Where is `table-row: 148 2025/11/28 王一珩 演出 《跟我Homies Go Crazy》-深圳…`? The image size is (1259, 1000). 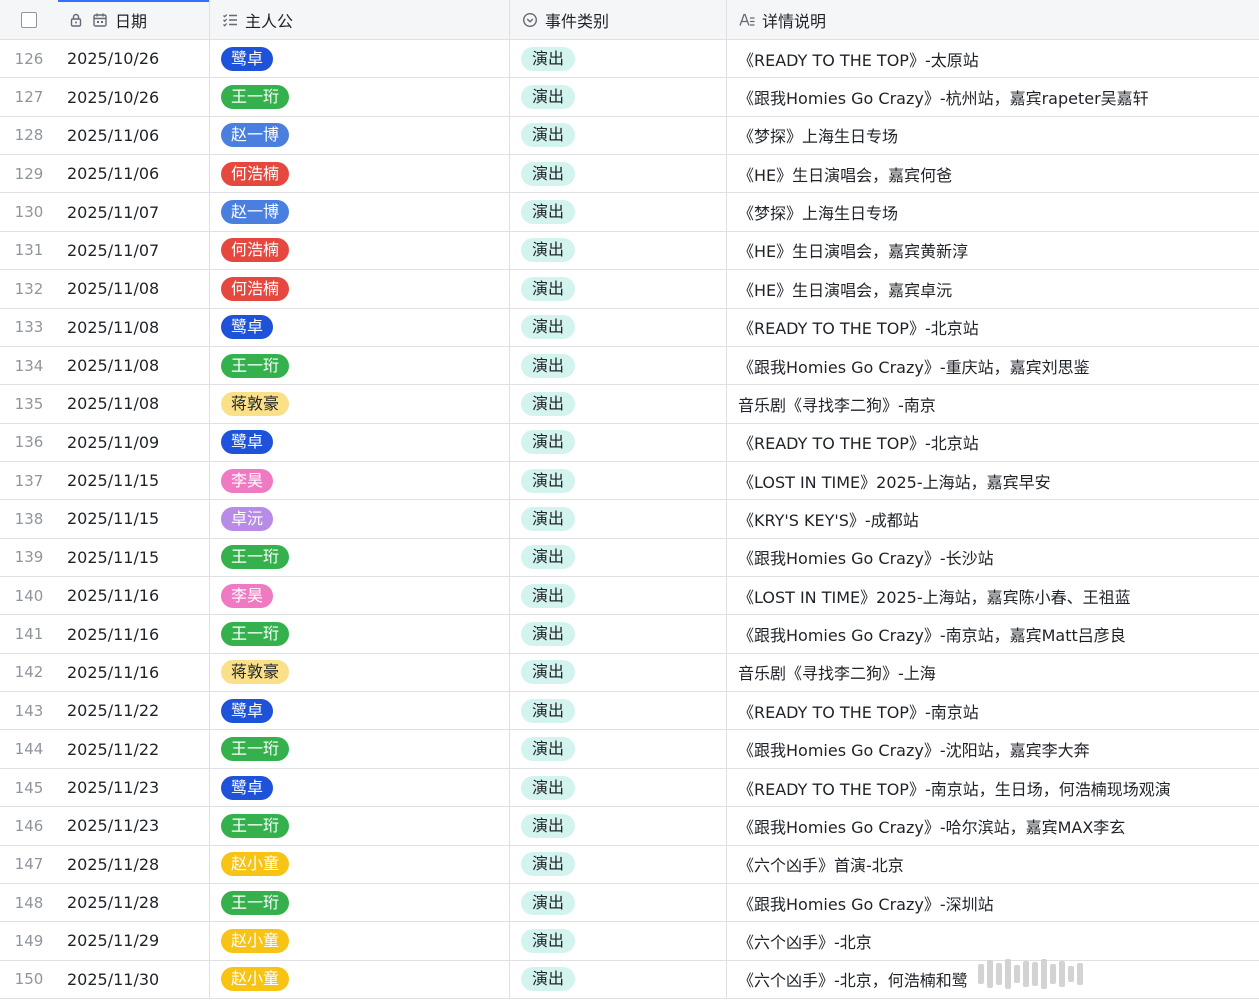 table-row: 148 2025/11/28 王一珩 演出 《跟我Homies Go Crazy》-深圳… is located at coordinates (629, 903).